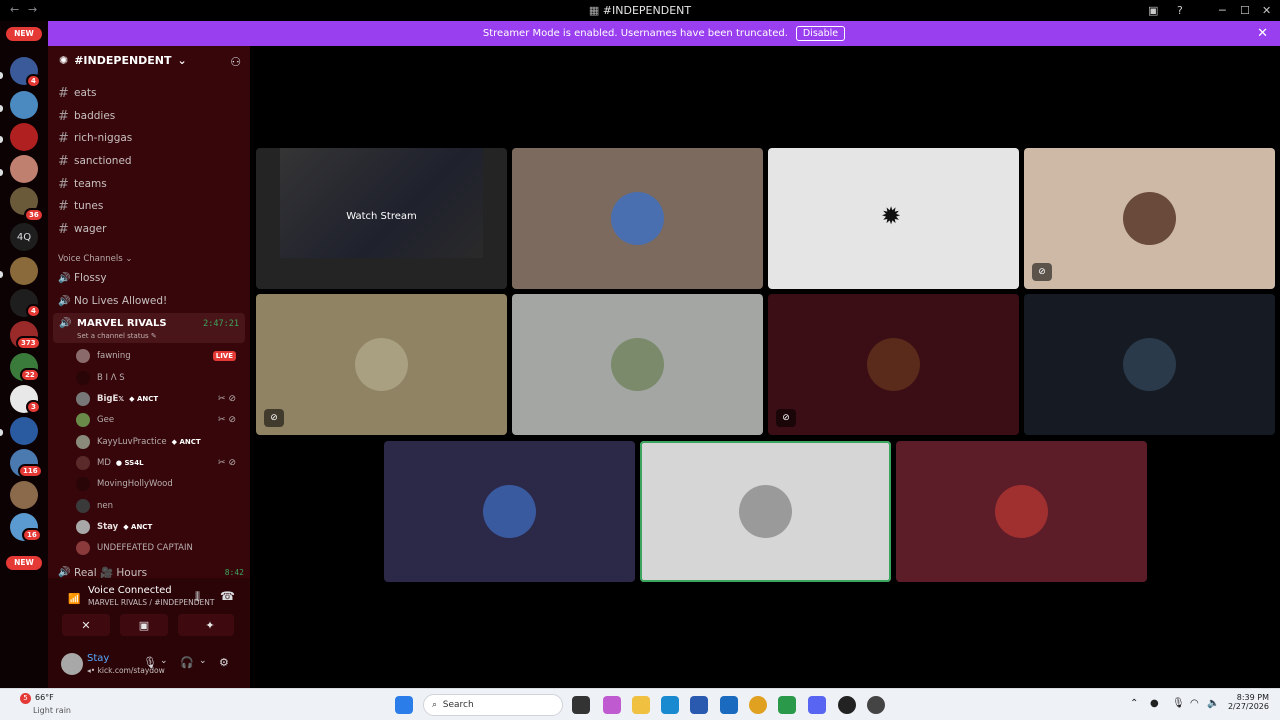 The width and height of the screenshot is (1280, 720). What do you see at coordinates (820, 33) in the screenshot?
I see `disable-streamer-button: Disable` at bounding box center [820, 33].